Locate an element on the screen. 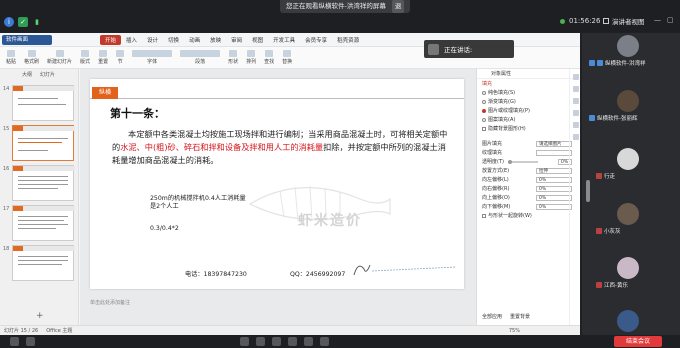 The image size is (680, 348). maximize-icon: ▢ is located at coordinates (670, 20).